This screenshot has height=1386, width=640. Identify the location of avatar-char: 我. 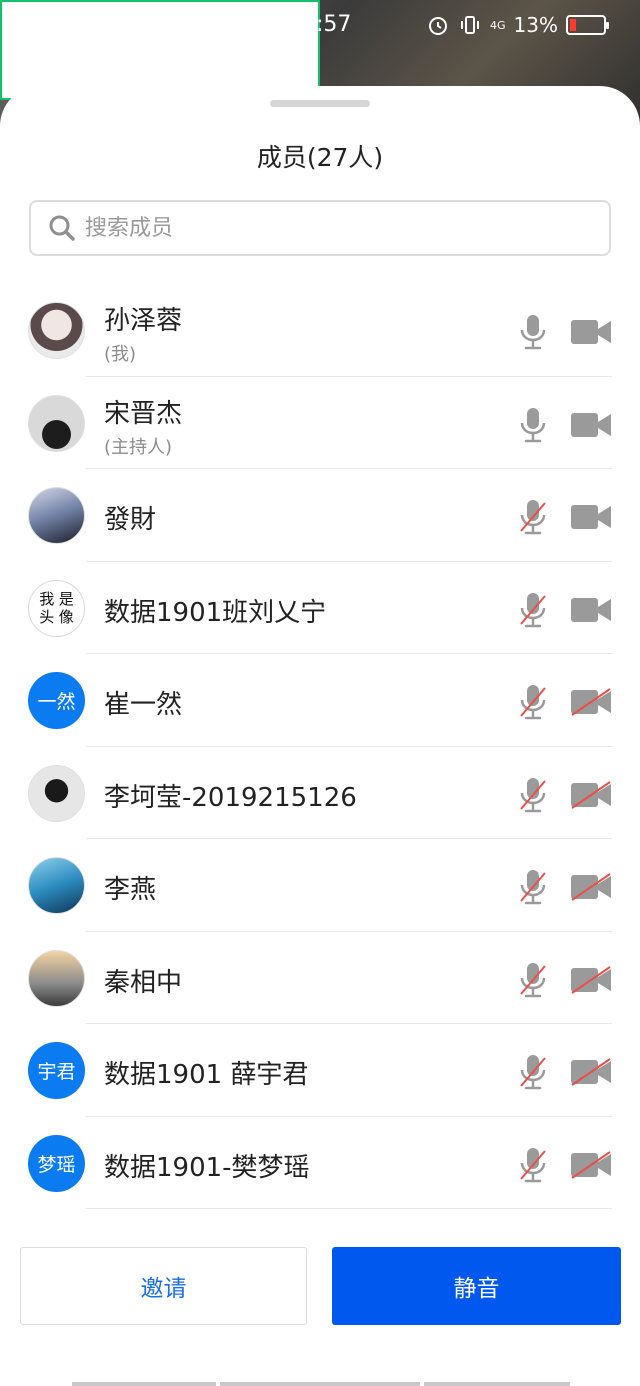
(47, 598).